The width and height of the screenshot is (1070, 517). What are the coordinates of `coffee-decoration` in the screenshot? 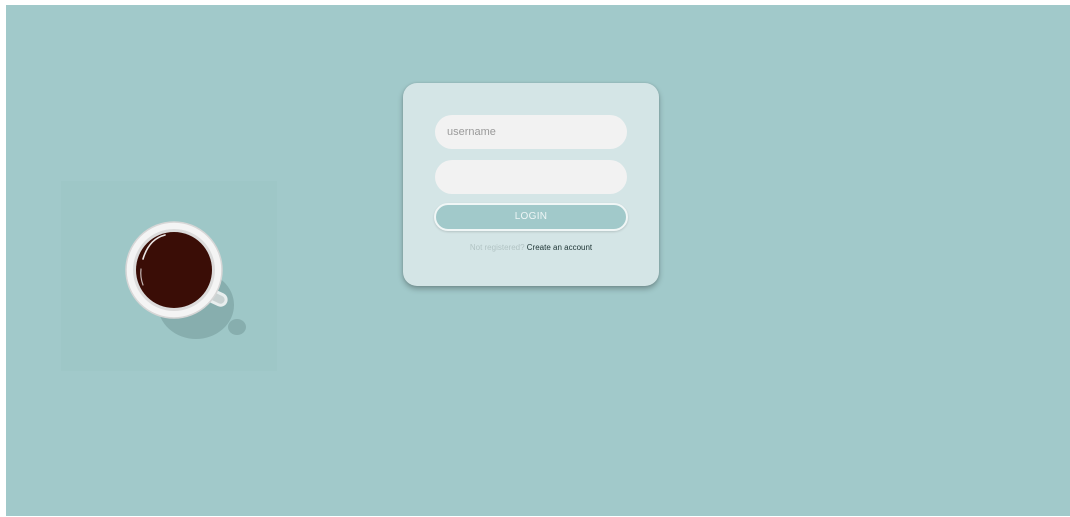 It's located at (169, 276).